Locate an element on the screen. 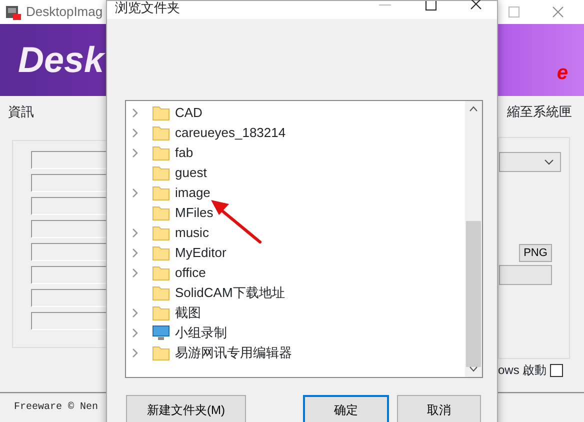 The width and height of the screenshot is (584, 422). maximize-icon is located at coordinates (431, 6).